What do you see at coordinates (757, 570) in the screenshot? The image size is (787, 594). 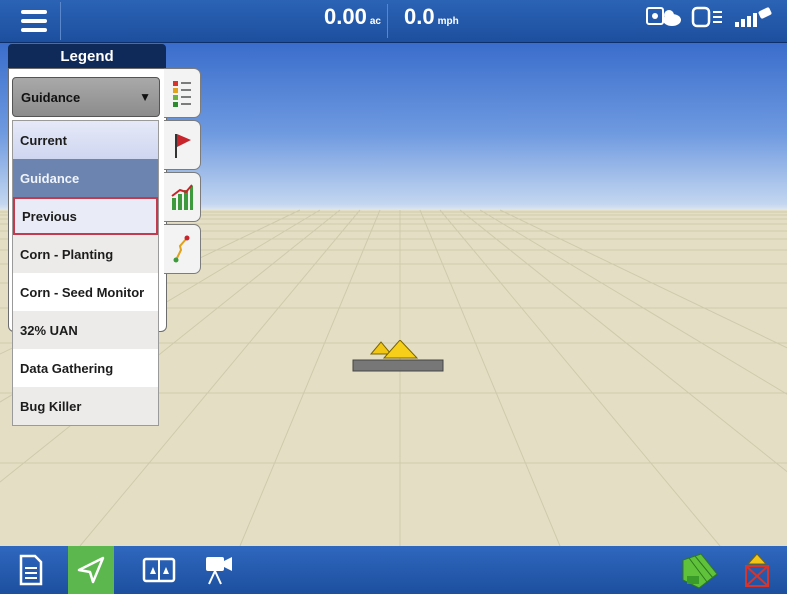 I see `implement-off-icon` at bounding box center [757, 570].